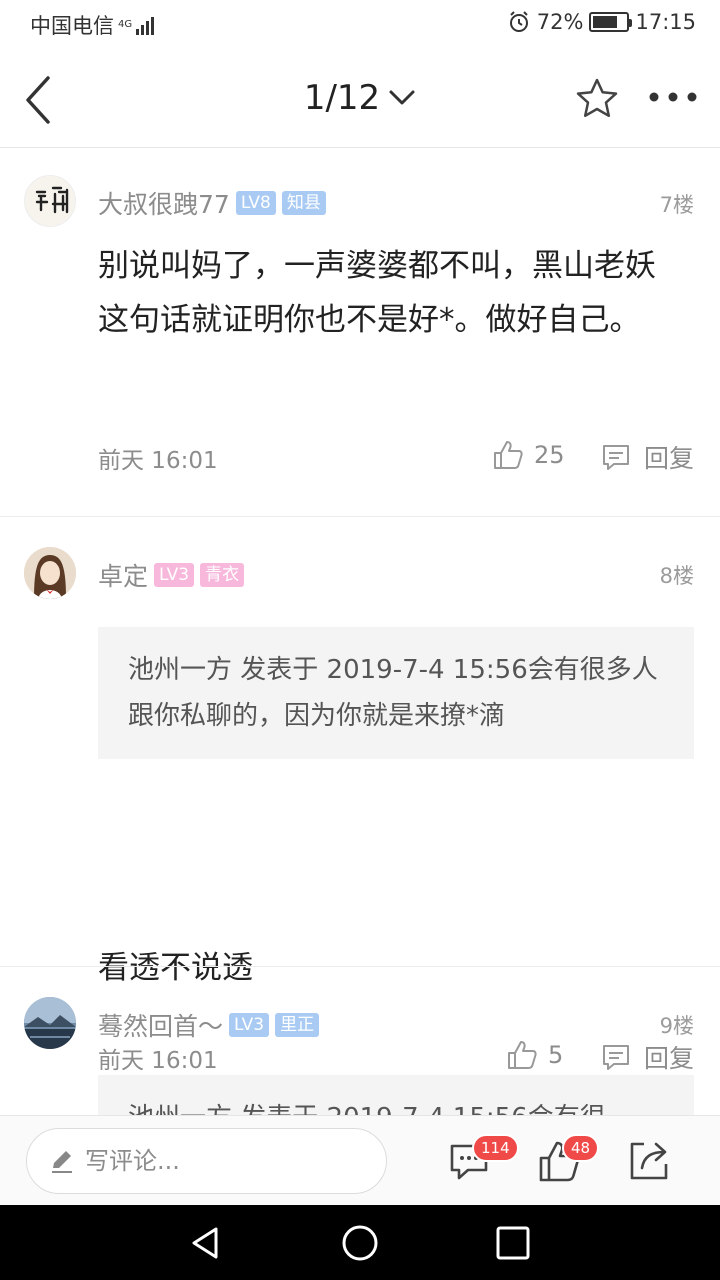 The width and height of the screenshot is (720, 1280). What do you see at coordinates (145, 25) in the screenshot?
I see `signal-icon` at bounding box center [145, 25].